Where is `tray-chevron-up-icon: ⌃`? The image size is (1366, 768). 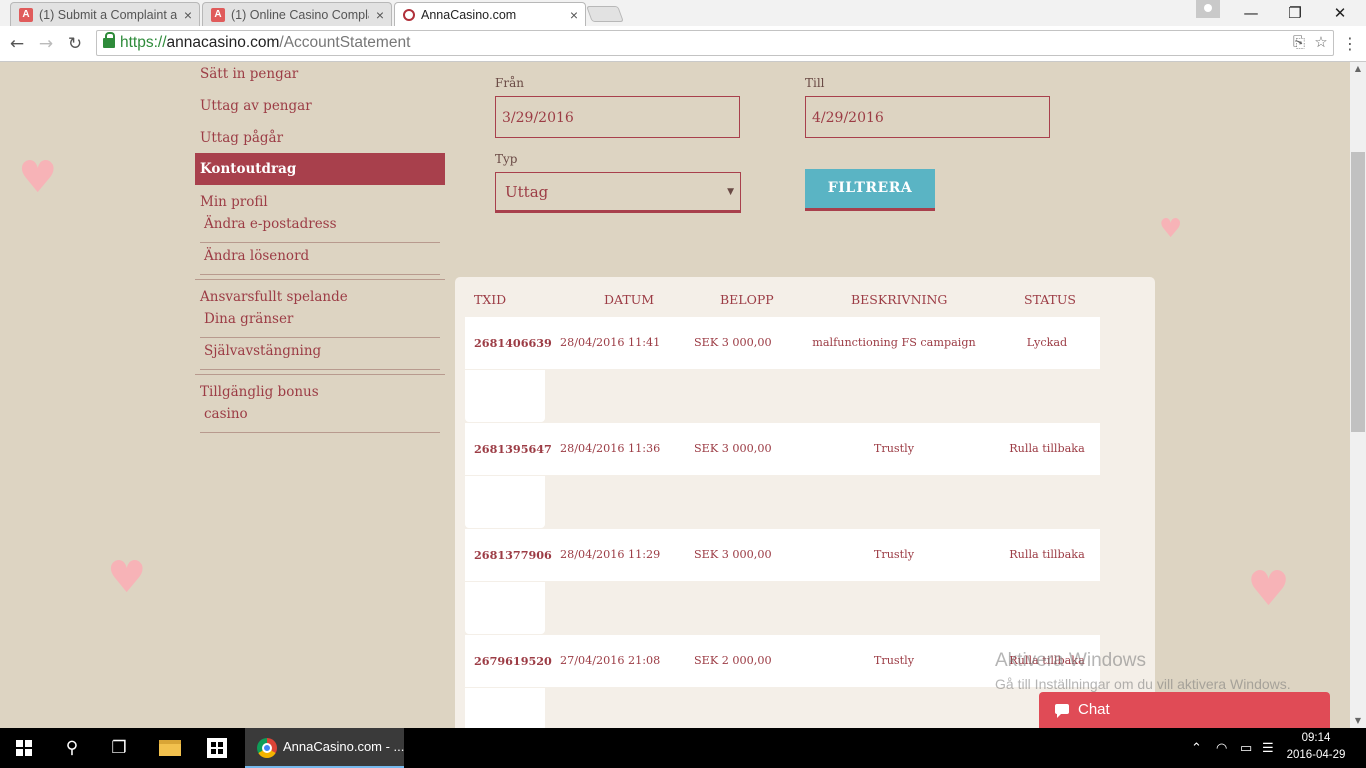 tray-chevron-up-icon: ⌃ is located at coordinates (1196, 748).